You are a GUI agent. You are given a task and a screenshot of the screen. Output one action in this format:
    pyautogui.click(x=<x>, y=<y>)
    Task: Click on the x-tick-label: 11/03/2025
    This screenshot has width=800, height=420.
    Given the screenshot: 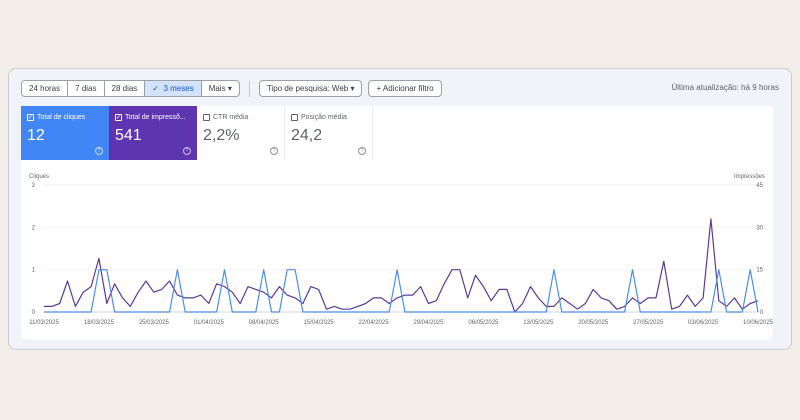 What is the action you would take?
    pyautogui.click(x=44, y=323)
    